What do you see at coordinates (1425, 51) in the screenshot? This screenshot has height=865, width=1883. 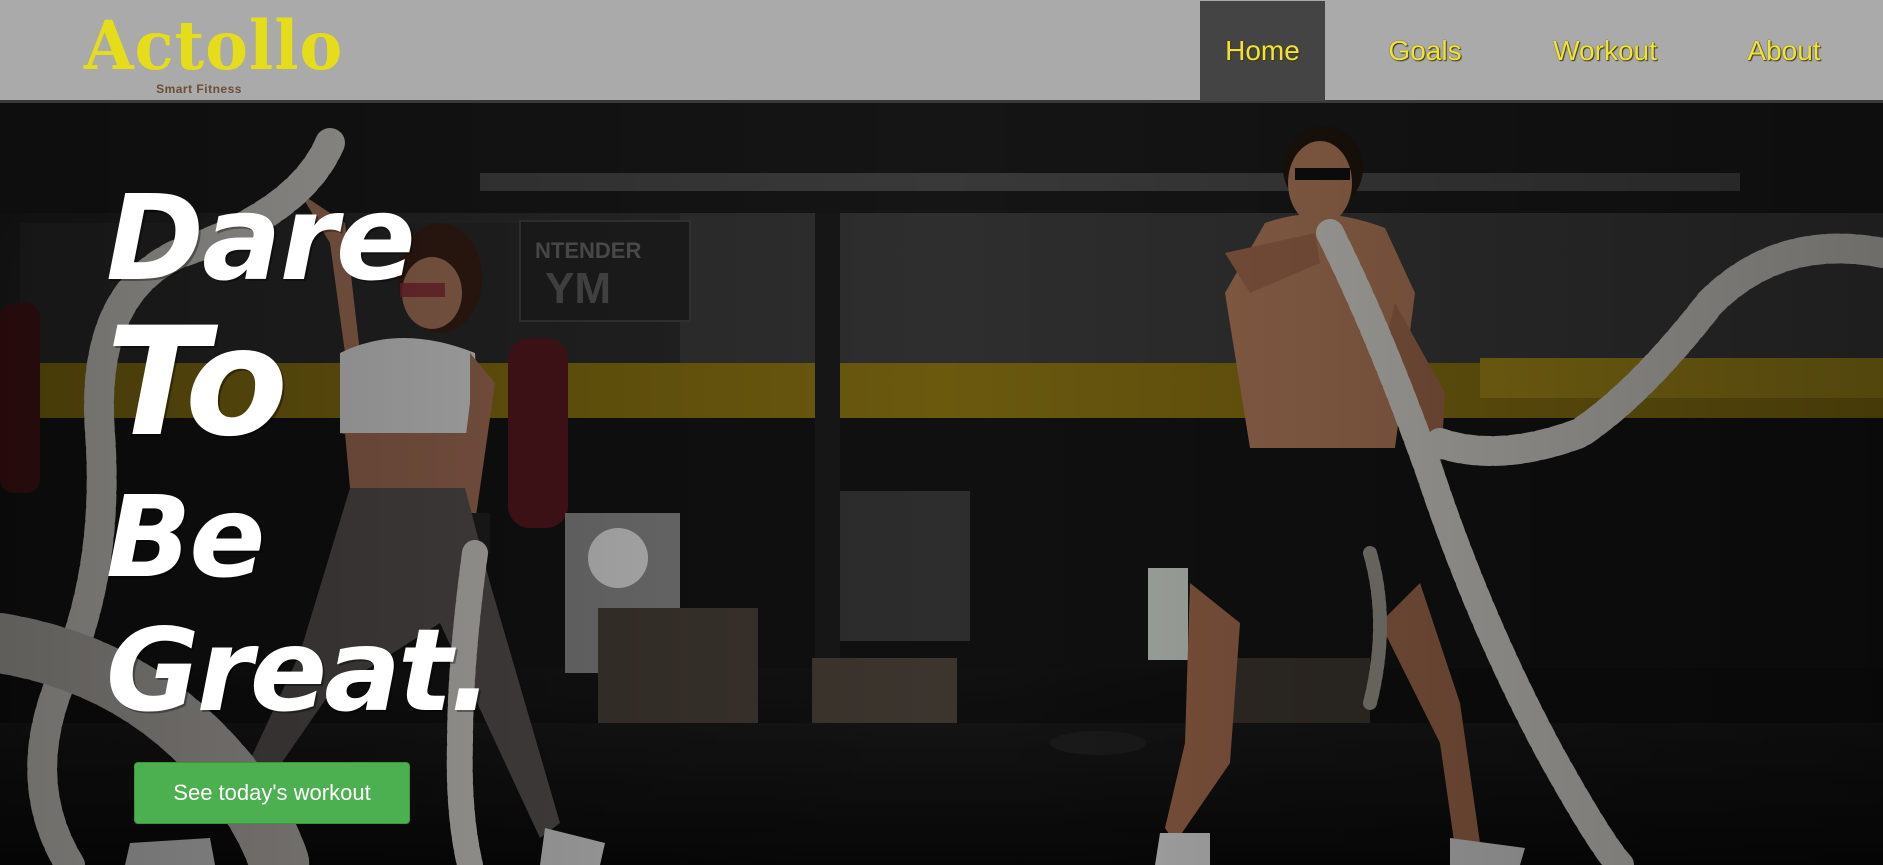 I see `nav-item-goals: Goals` at bounding box center [1425, 51].